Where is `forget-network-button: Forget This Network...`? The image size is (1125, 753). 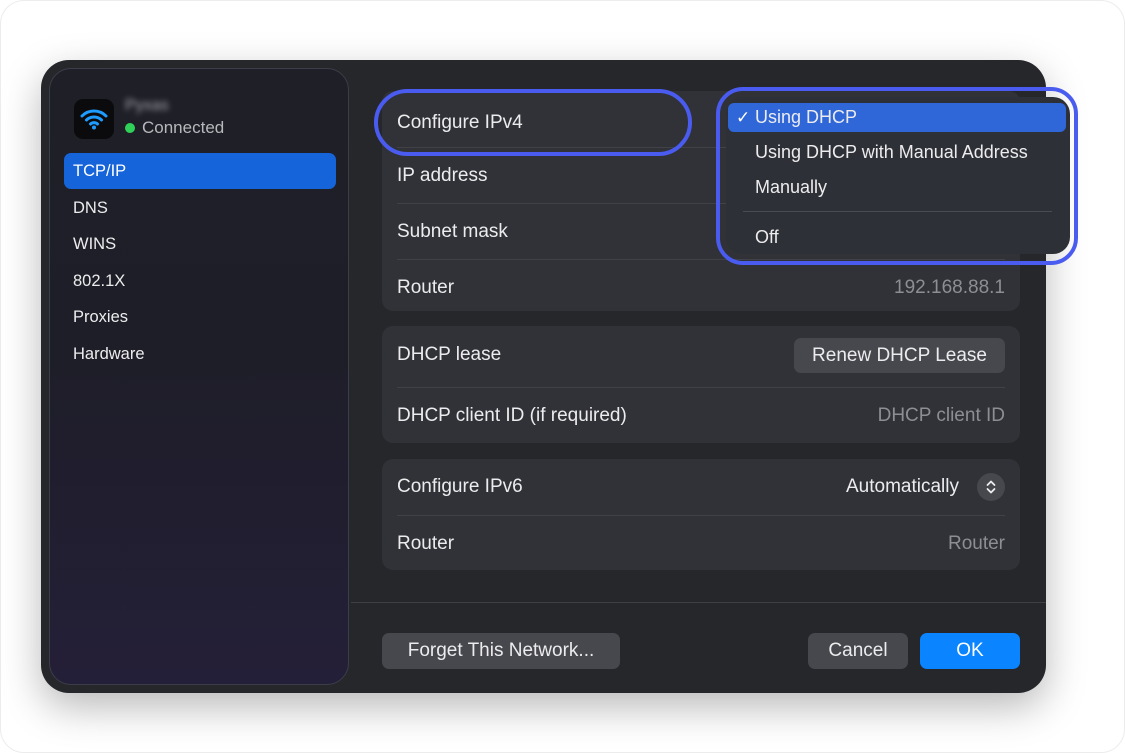 forget-network-button: Forget This Network... is located at coordinates (501, 651).